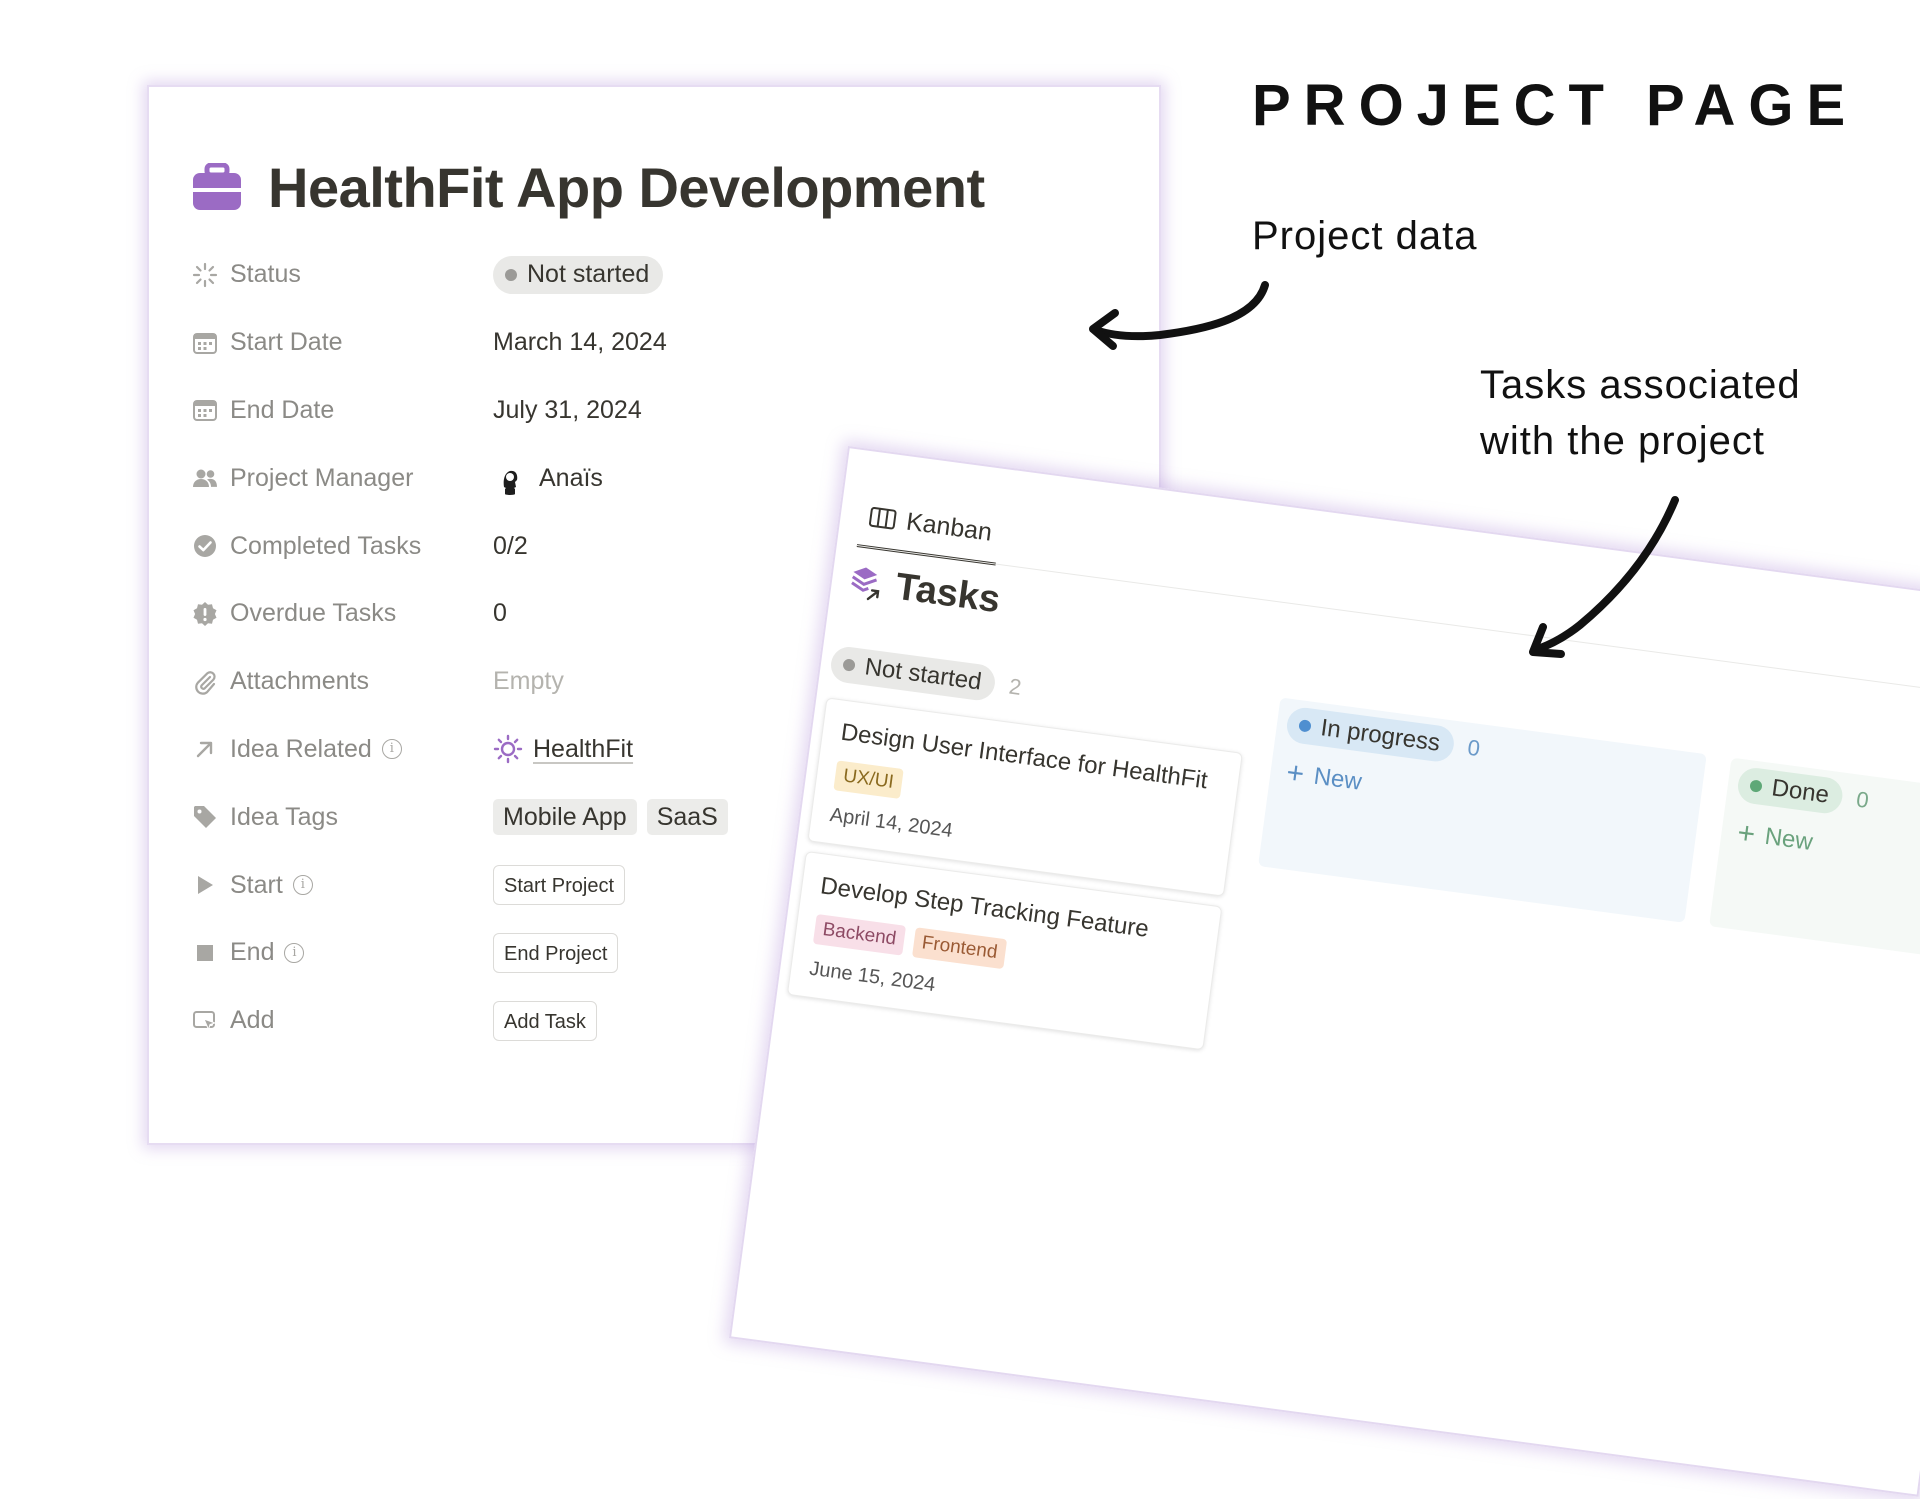  Describe the element at coordinates (687, 817) in the screenshot. I see `idea-tag: SaaS` at that location.